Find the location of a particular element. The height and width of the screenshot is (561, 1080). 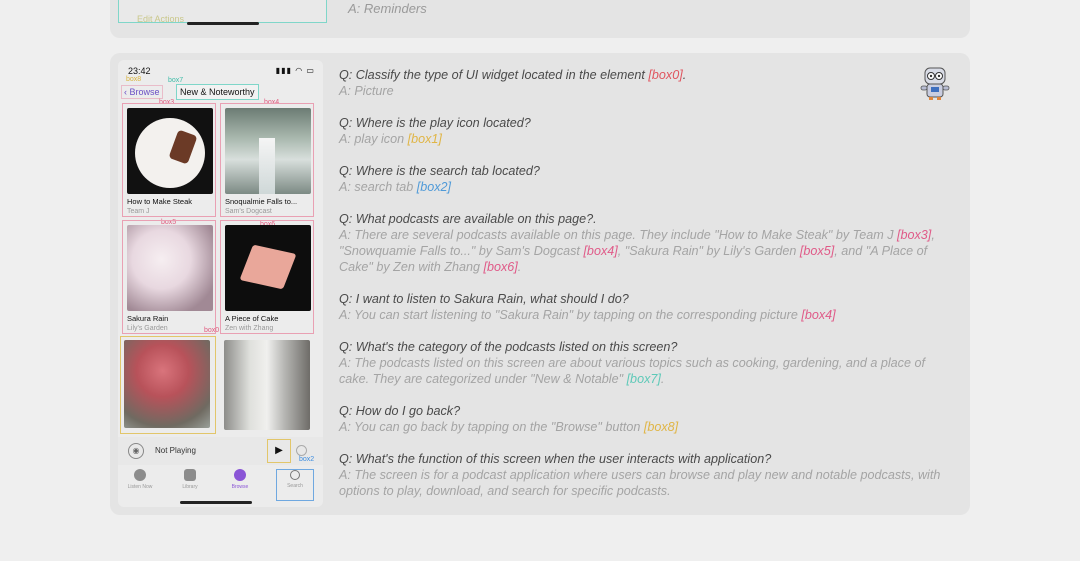

back-button: ‹ Browse is located at coordinates (142, 92).